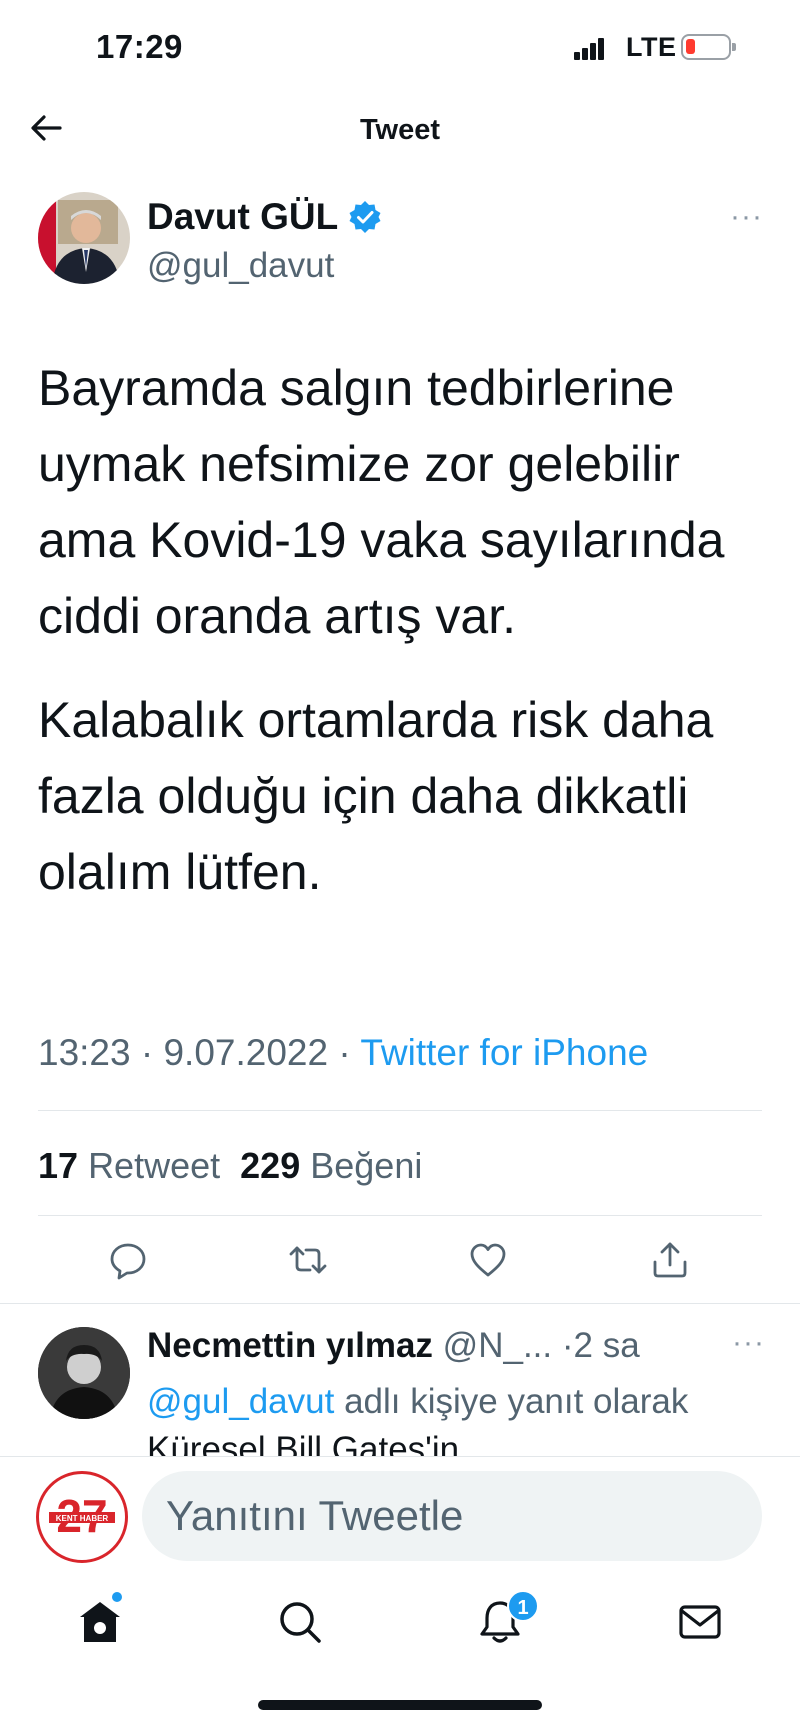  What do you see at coordinates (523, 1606) in the screenshot?
I see `notifications-badge: 1` at bounding box center [523, 1606].